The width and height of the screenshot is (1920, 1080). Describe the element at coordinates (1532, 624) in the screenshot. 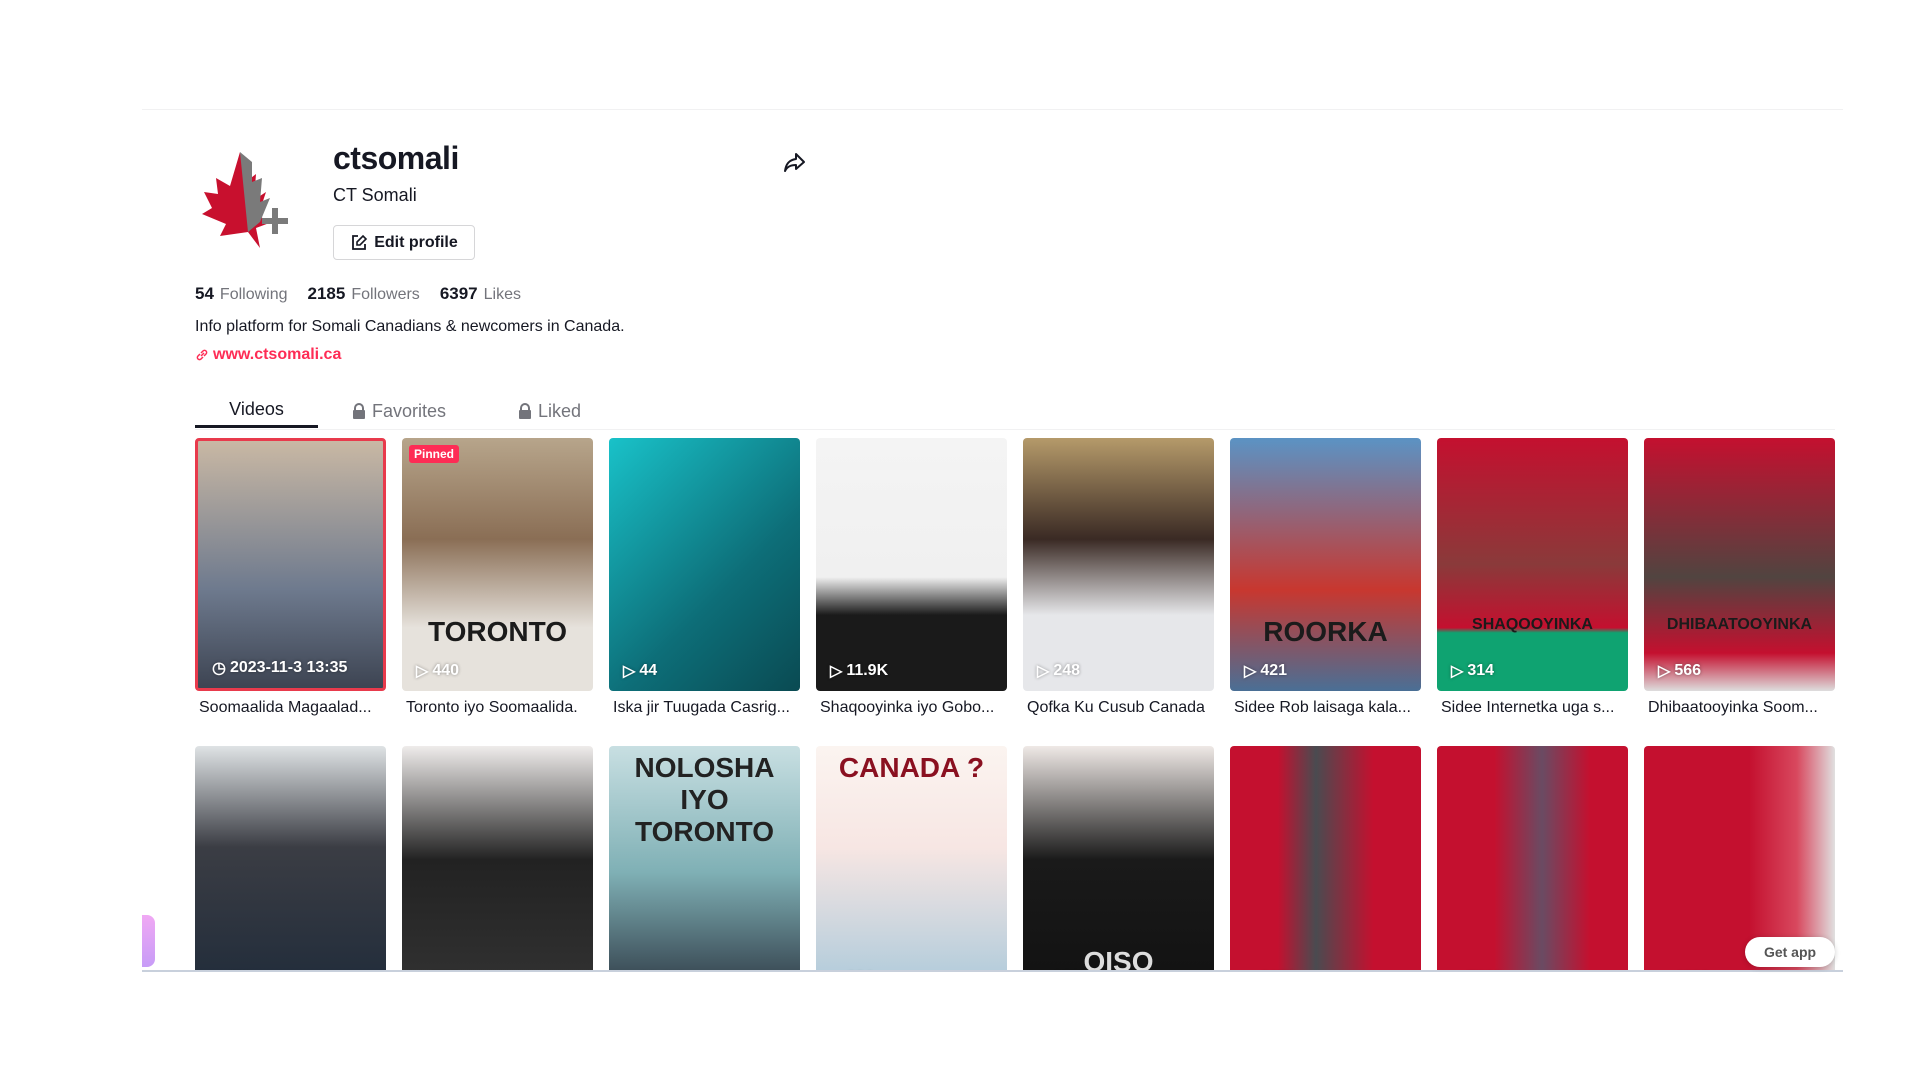

I see `thumbnail-overlay-text: SHAQOOYINKA` at that location.